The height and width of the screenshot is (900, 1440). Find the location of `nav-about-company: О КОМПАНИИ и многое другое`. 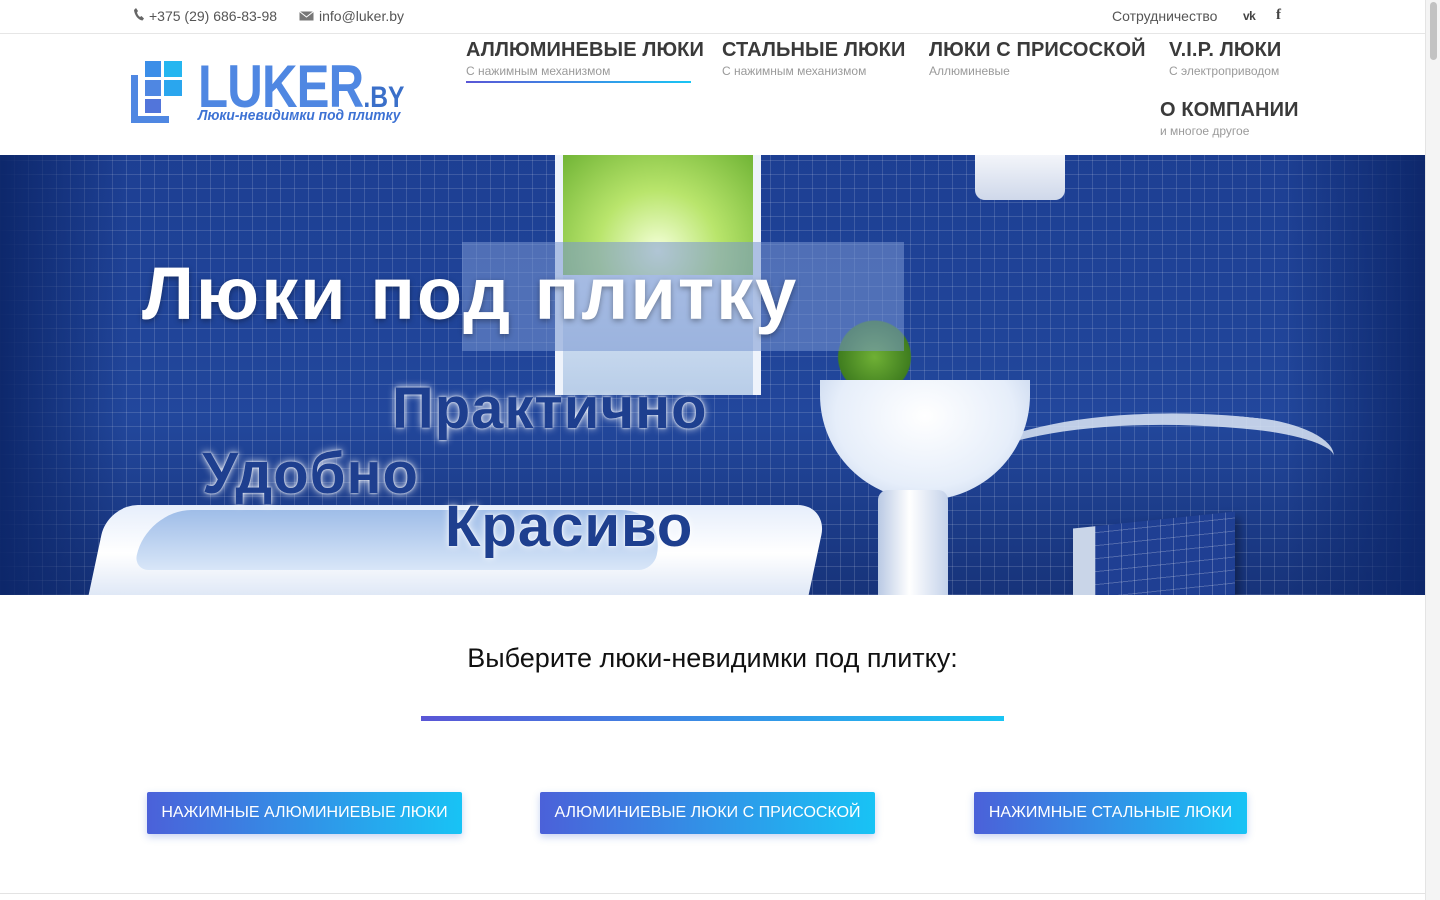

nav-about-company: О КОМПАНИИ и многое другое is located at coordinates (1229, 118).